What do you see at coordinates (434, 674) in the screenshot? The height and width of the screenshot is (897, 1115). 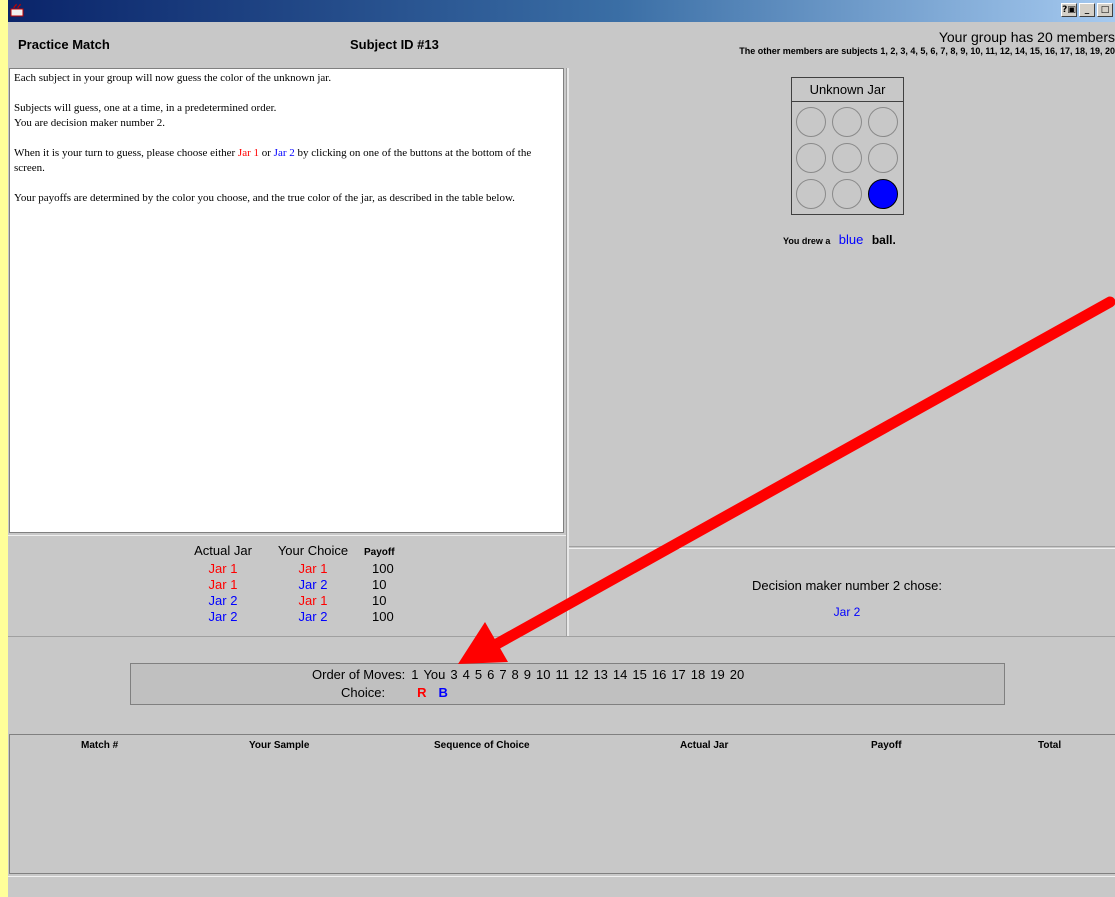 I see `move-you: You` at bounding box center [434, 674].